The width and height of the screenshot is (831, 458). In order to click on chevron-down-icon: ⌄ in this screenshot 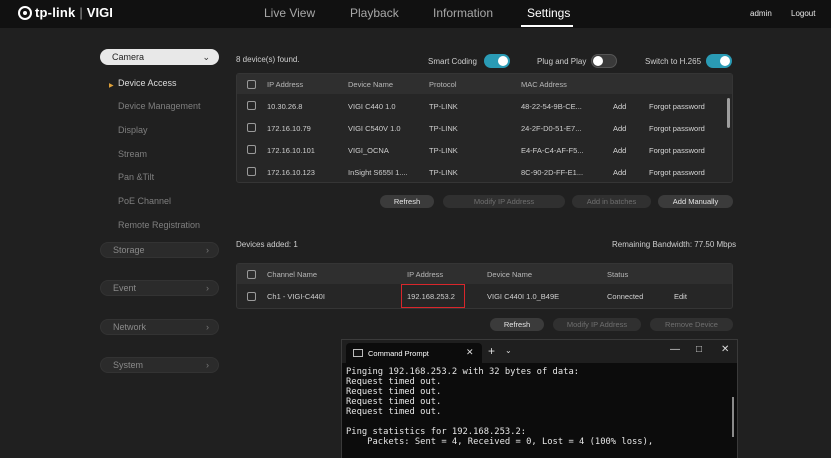, I will do `click(508, 350)`.